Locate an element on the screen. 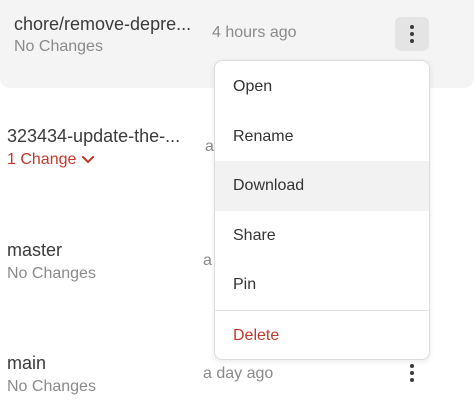 The height and width of the screenshot is (403, 474). changes-count: 1 Change is located at coordinates (42, 159).